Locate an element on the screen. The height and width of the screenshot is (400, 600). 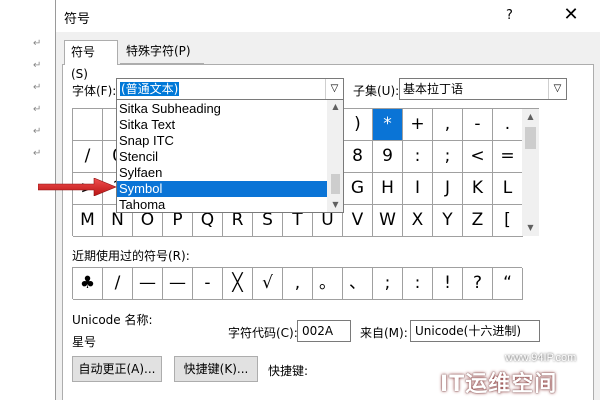
symbol-cell: G is located at coordinates (358, 189).